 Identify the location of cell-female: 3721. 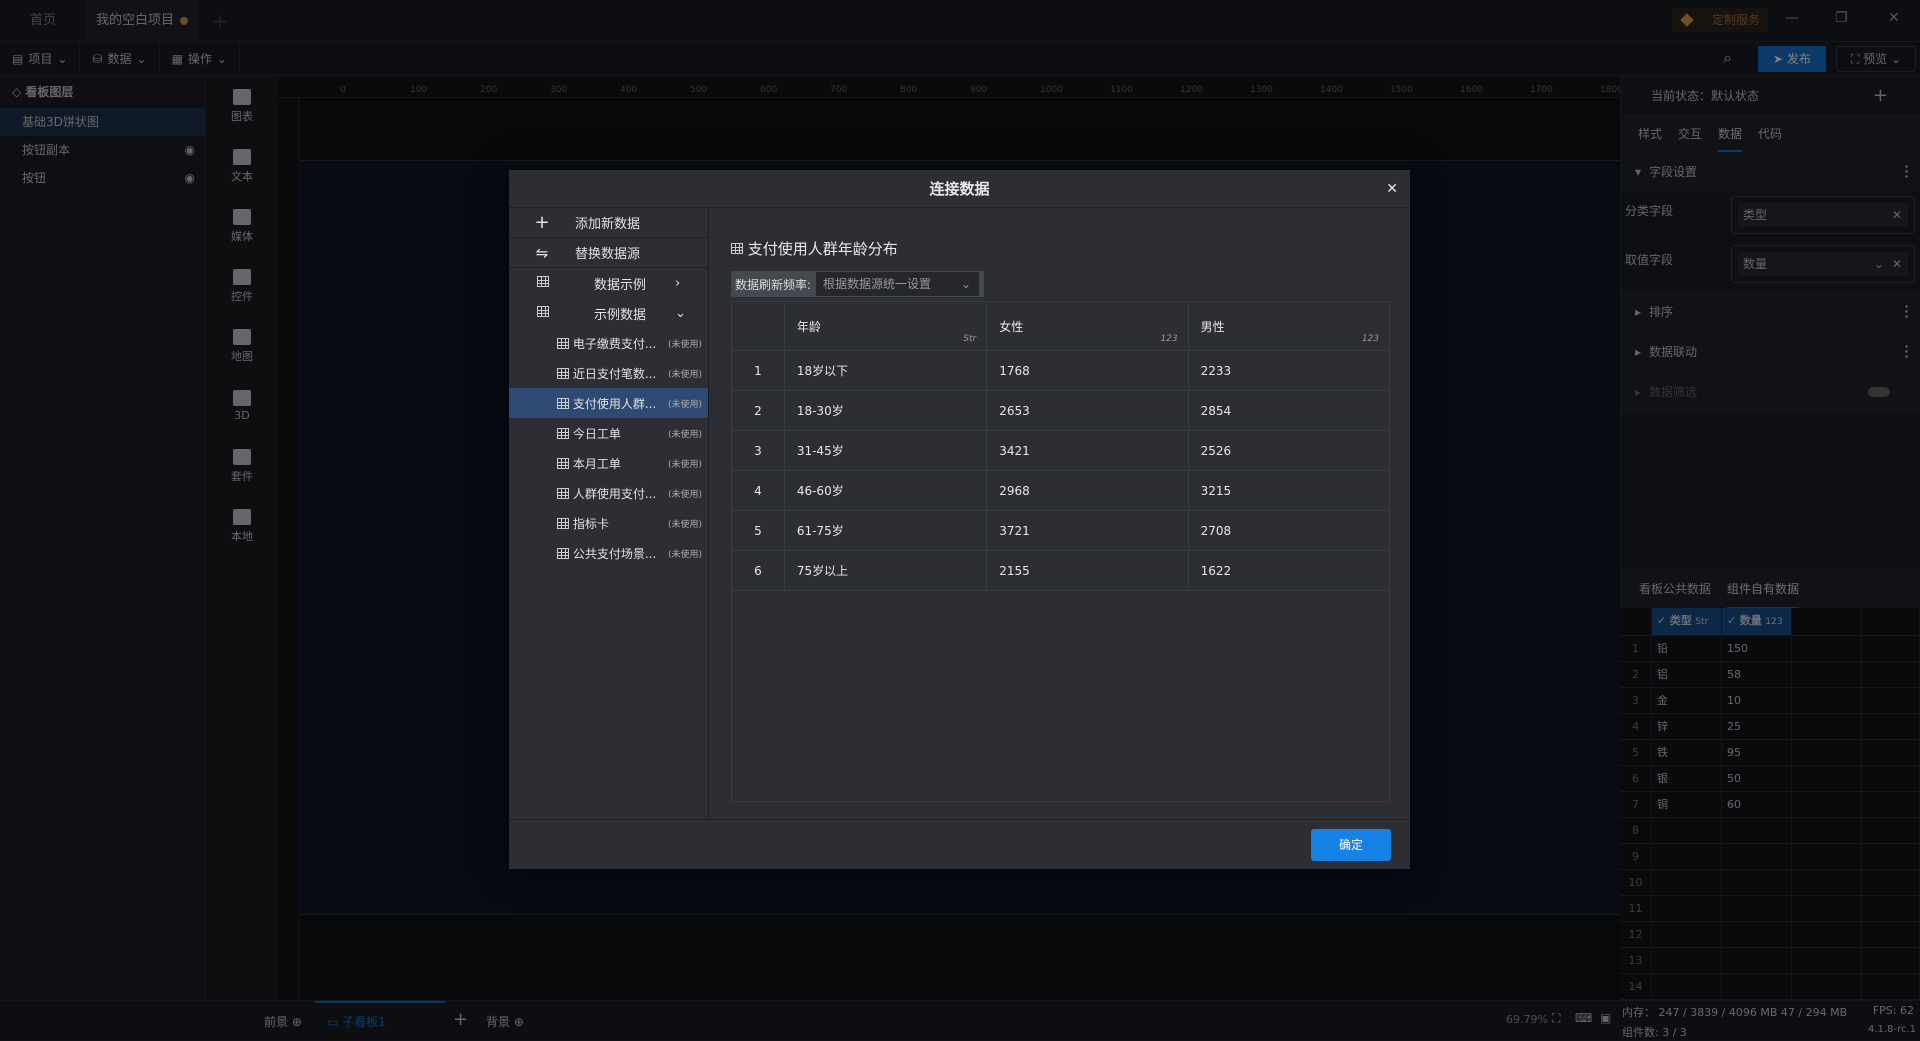
(1088, 530).